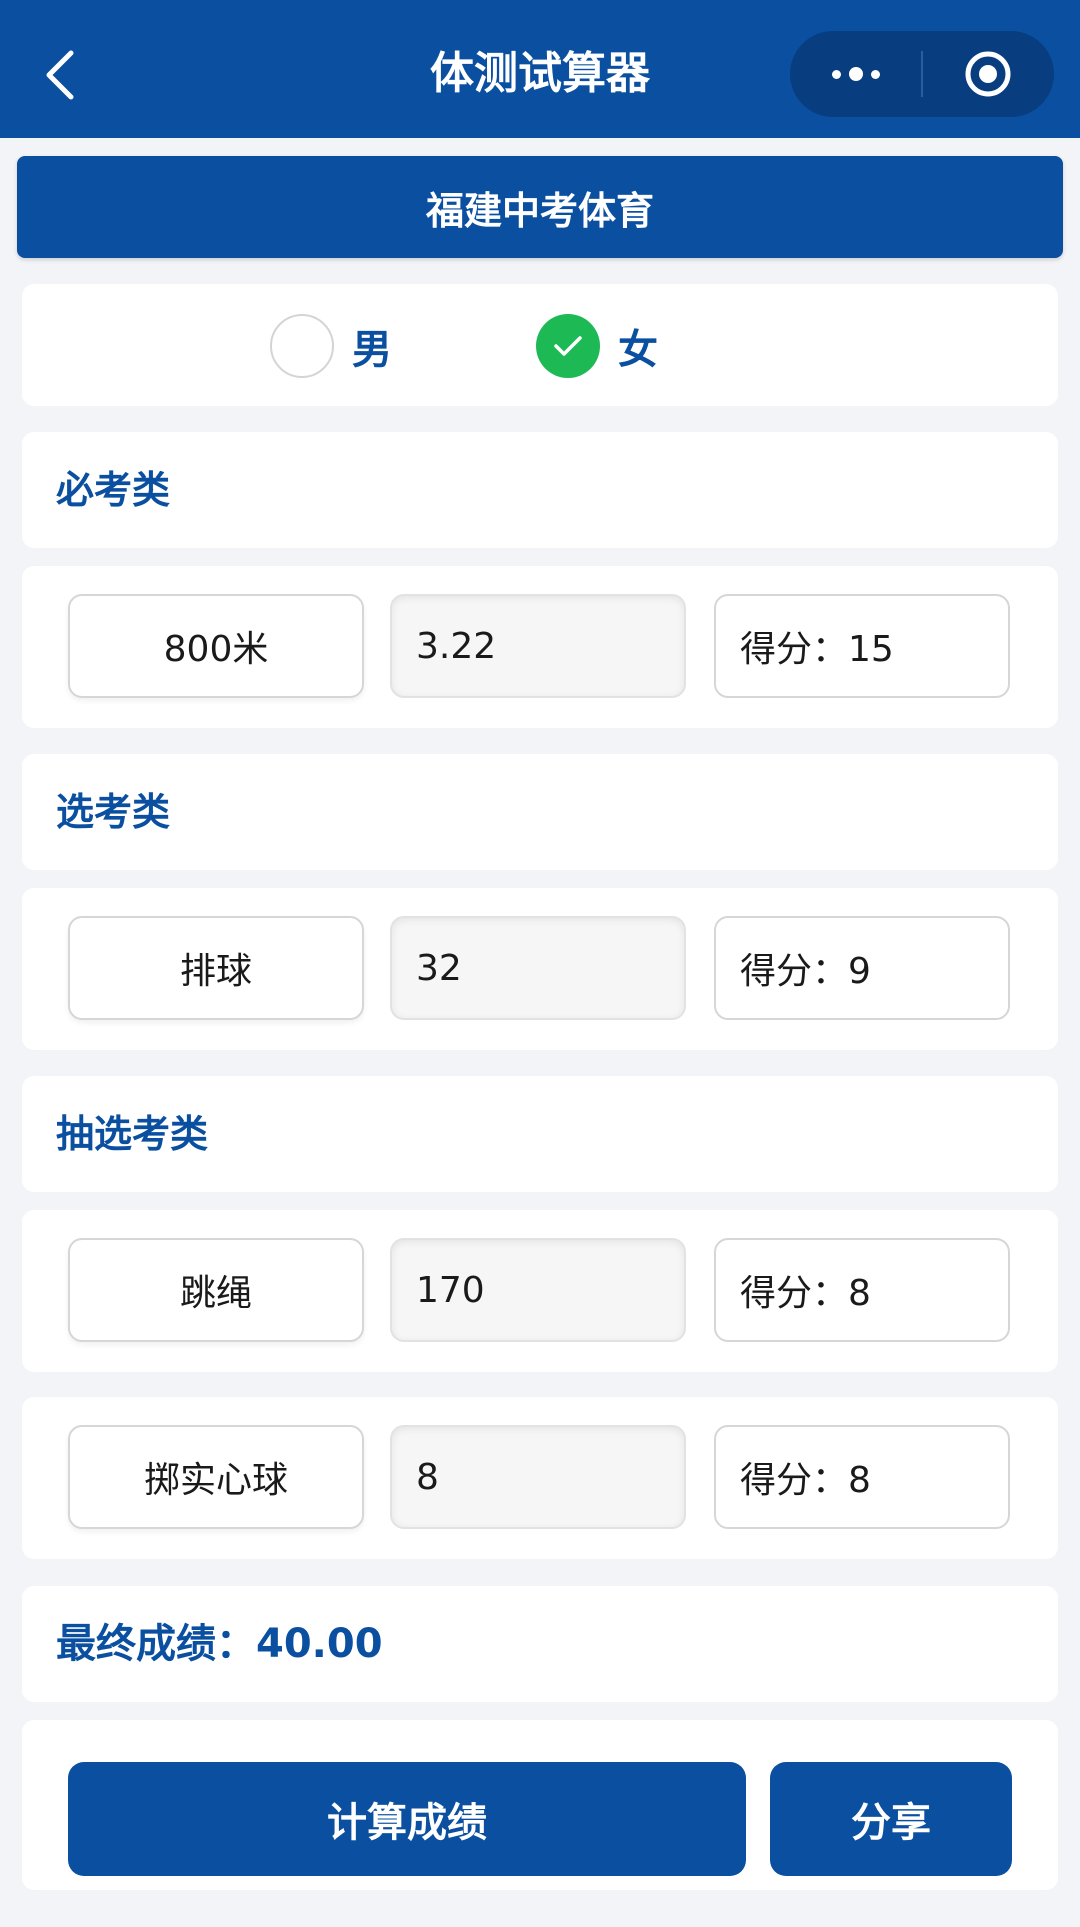 The height and width of the screenshot is (1927, 1080). I want to click on result-input: 170, so click(538, 1290).